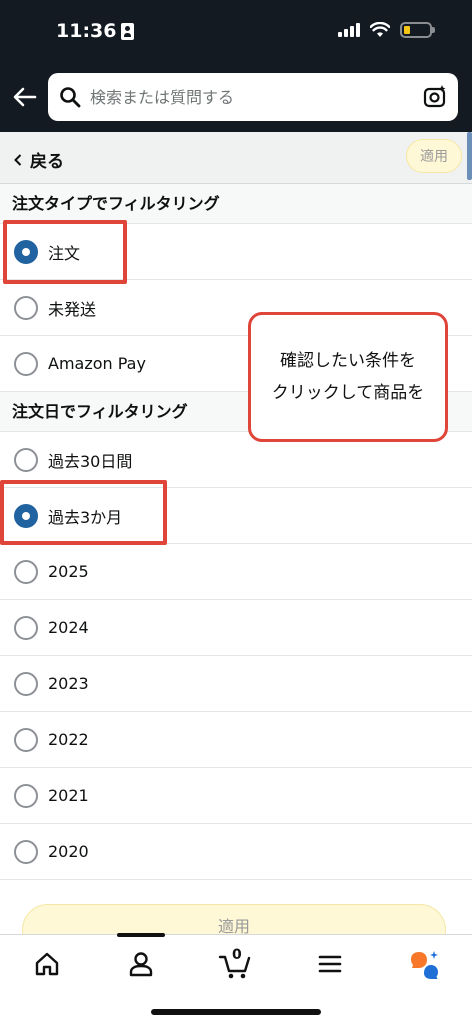 The height and width of the screenshot is (1024, 472). Describe the element at coordinates (236, 740) in the screenshot. I see `radio-option-2022: 2022` at that location.